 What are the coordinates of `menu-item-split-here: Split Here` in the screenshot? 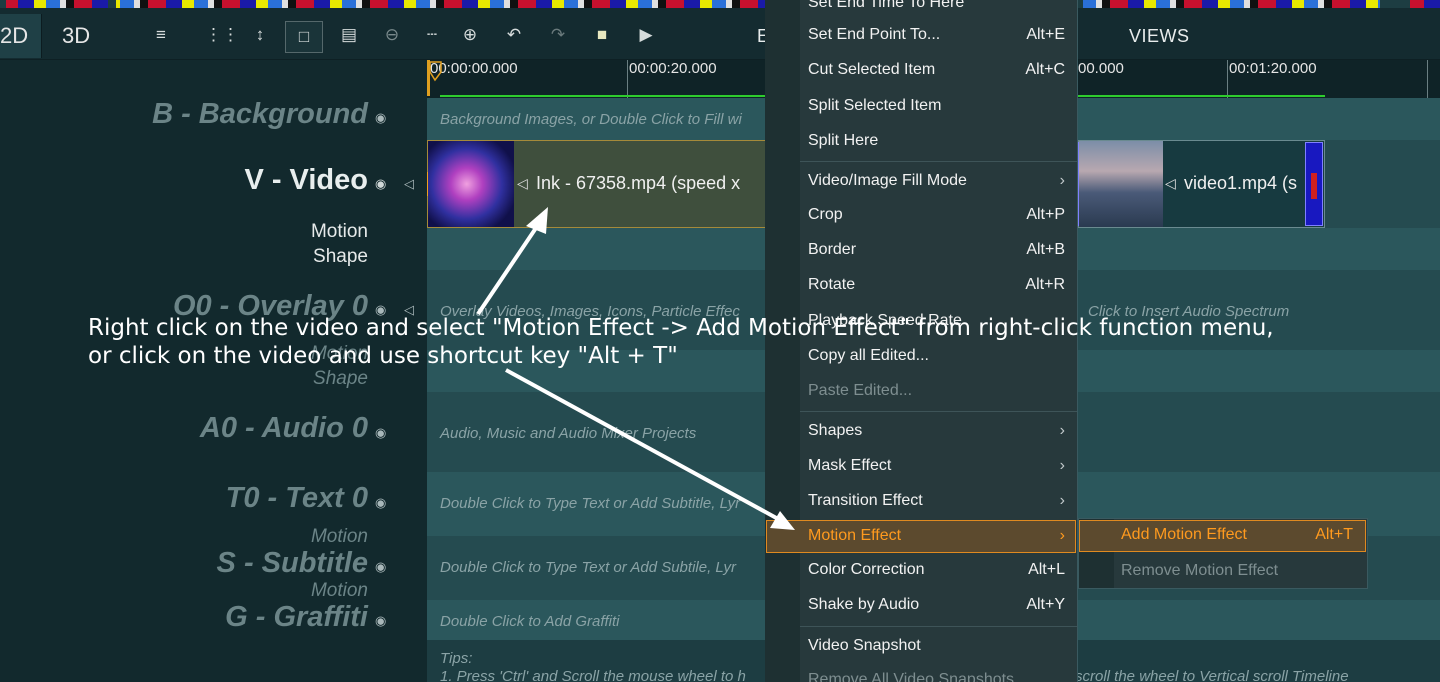 It's located at (938, 141).